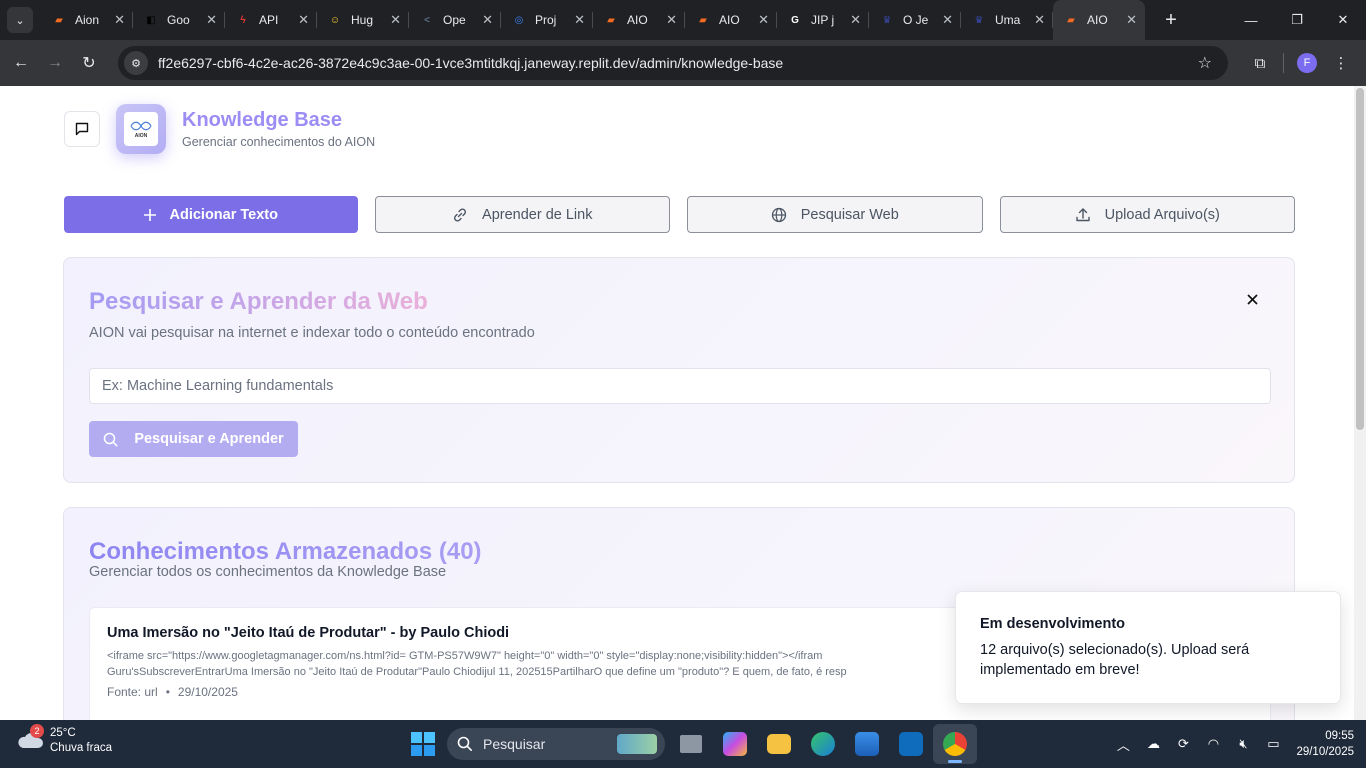  I want to click on scrollbar-thumb, so click(1360, 259).